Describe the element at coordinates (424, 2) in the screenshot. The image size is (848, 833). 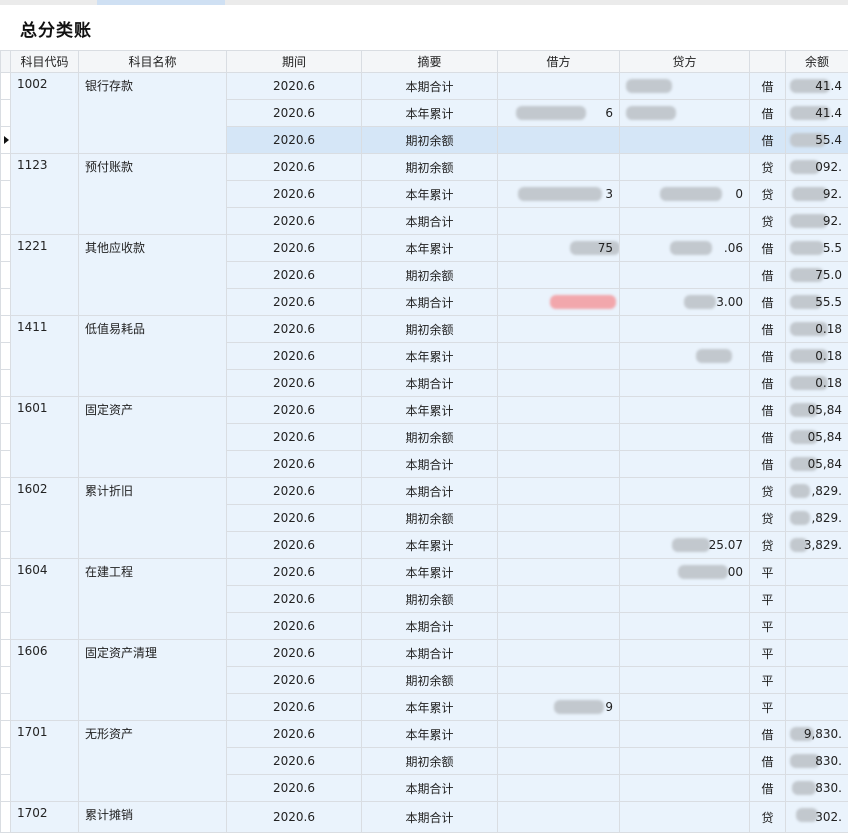
I see `window-top-strip` at that location.